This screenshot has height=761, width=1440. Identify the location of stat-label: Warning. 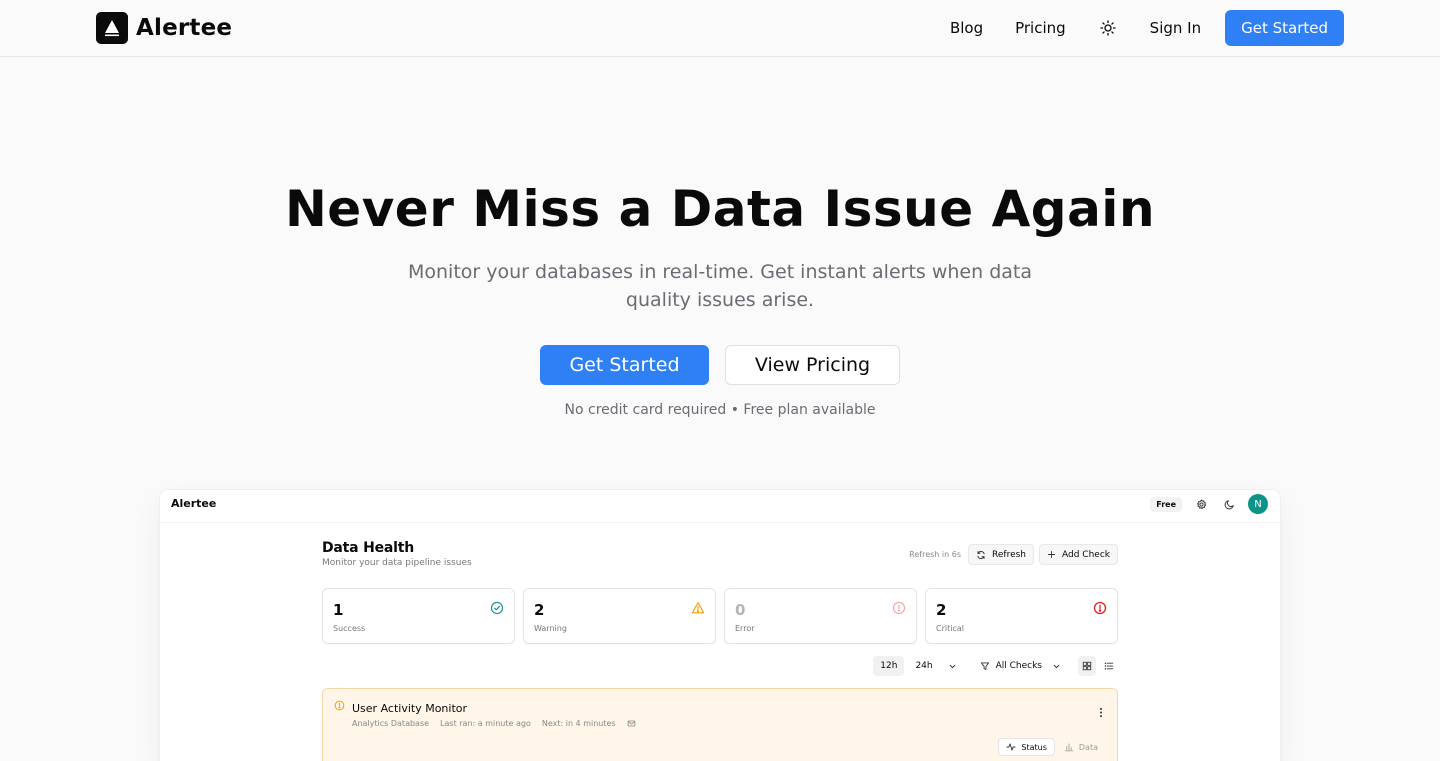
(550, 628).